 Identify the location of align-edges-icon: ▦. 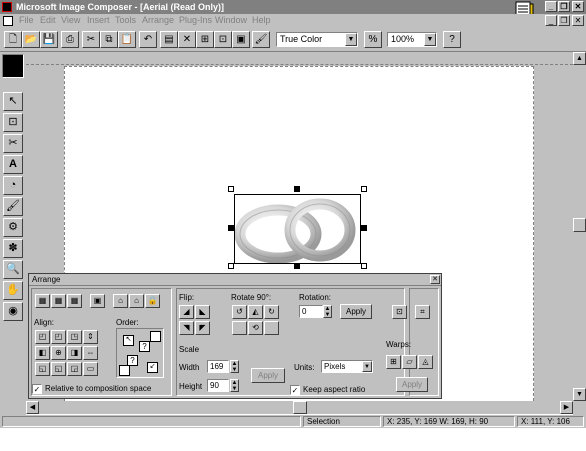
(42, 301).